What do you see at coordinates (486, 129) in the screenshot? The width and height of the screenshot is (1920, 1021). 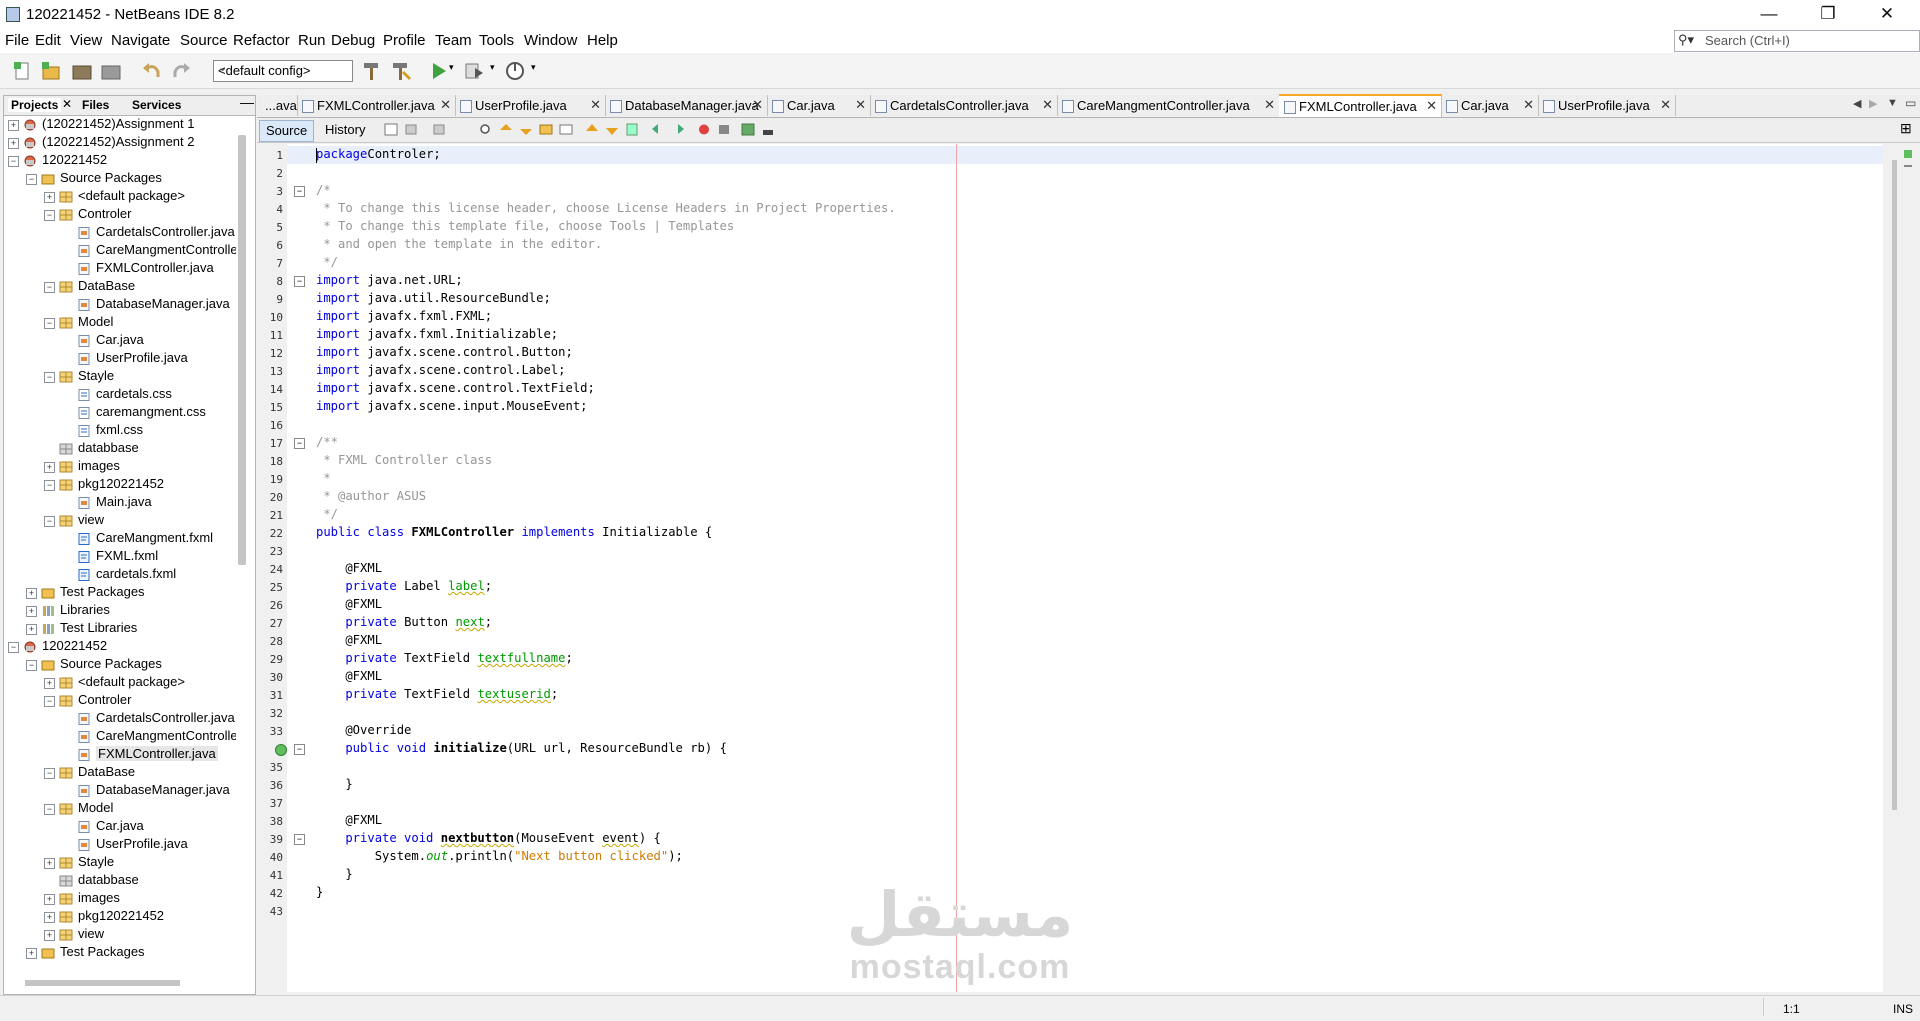 I see `find-icon` at bounding box center [486, 129].